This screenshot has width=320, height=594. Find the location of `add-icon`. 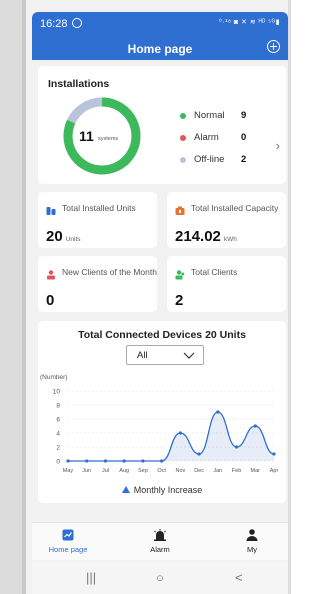

add-icon is located at coordinates (273, 46).